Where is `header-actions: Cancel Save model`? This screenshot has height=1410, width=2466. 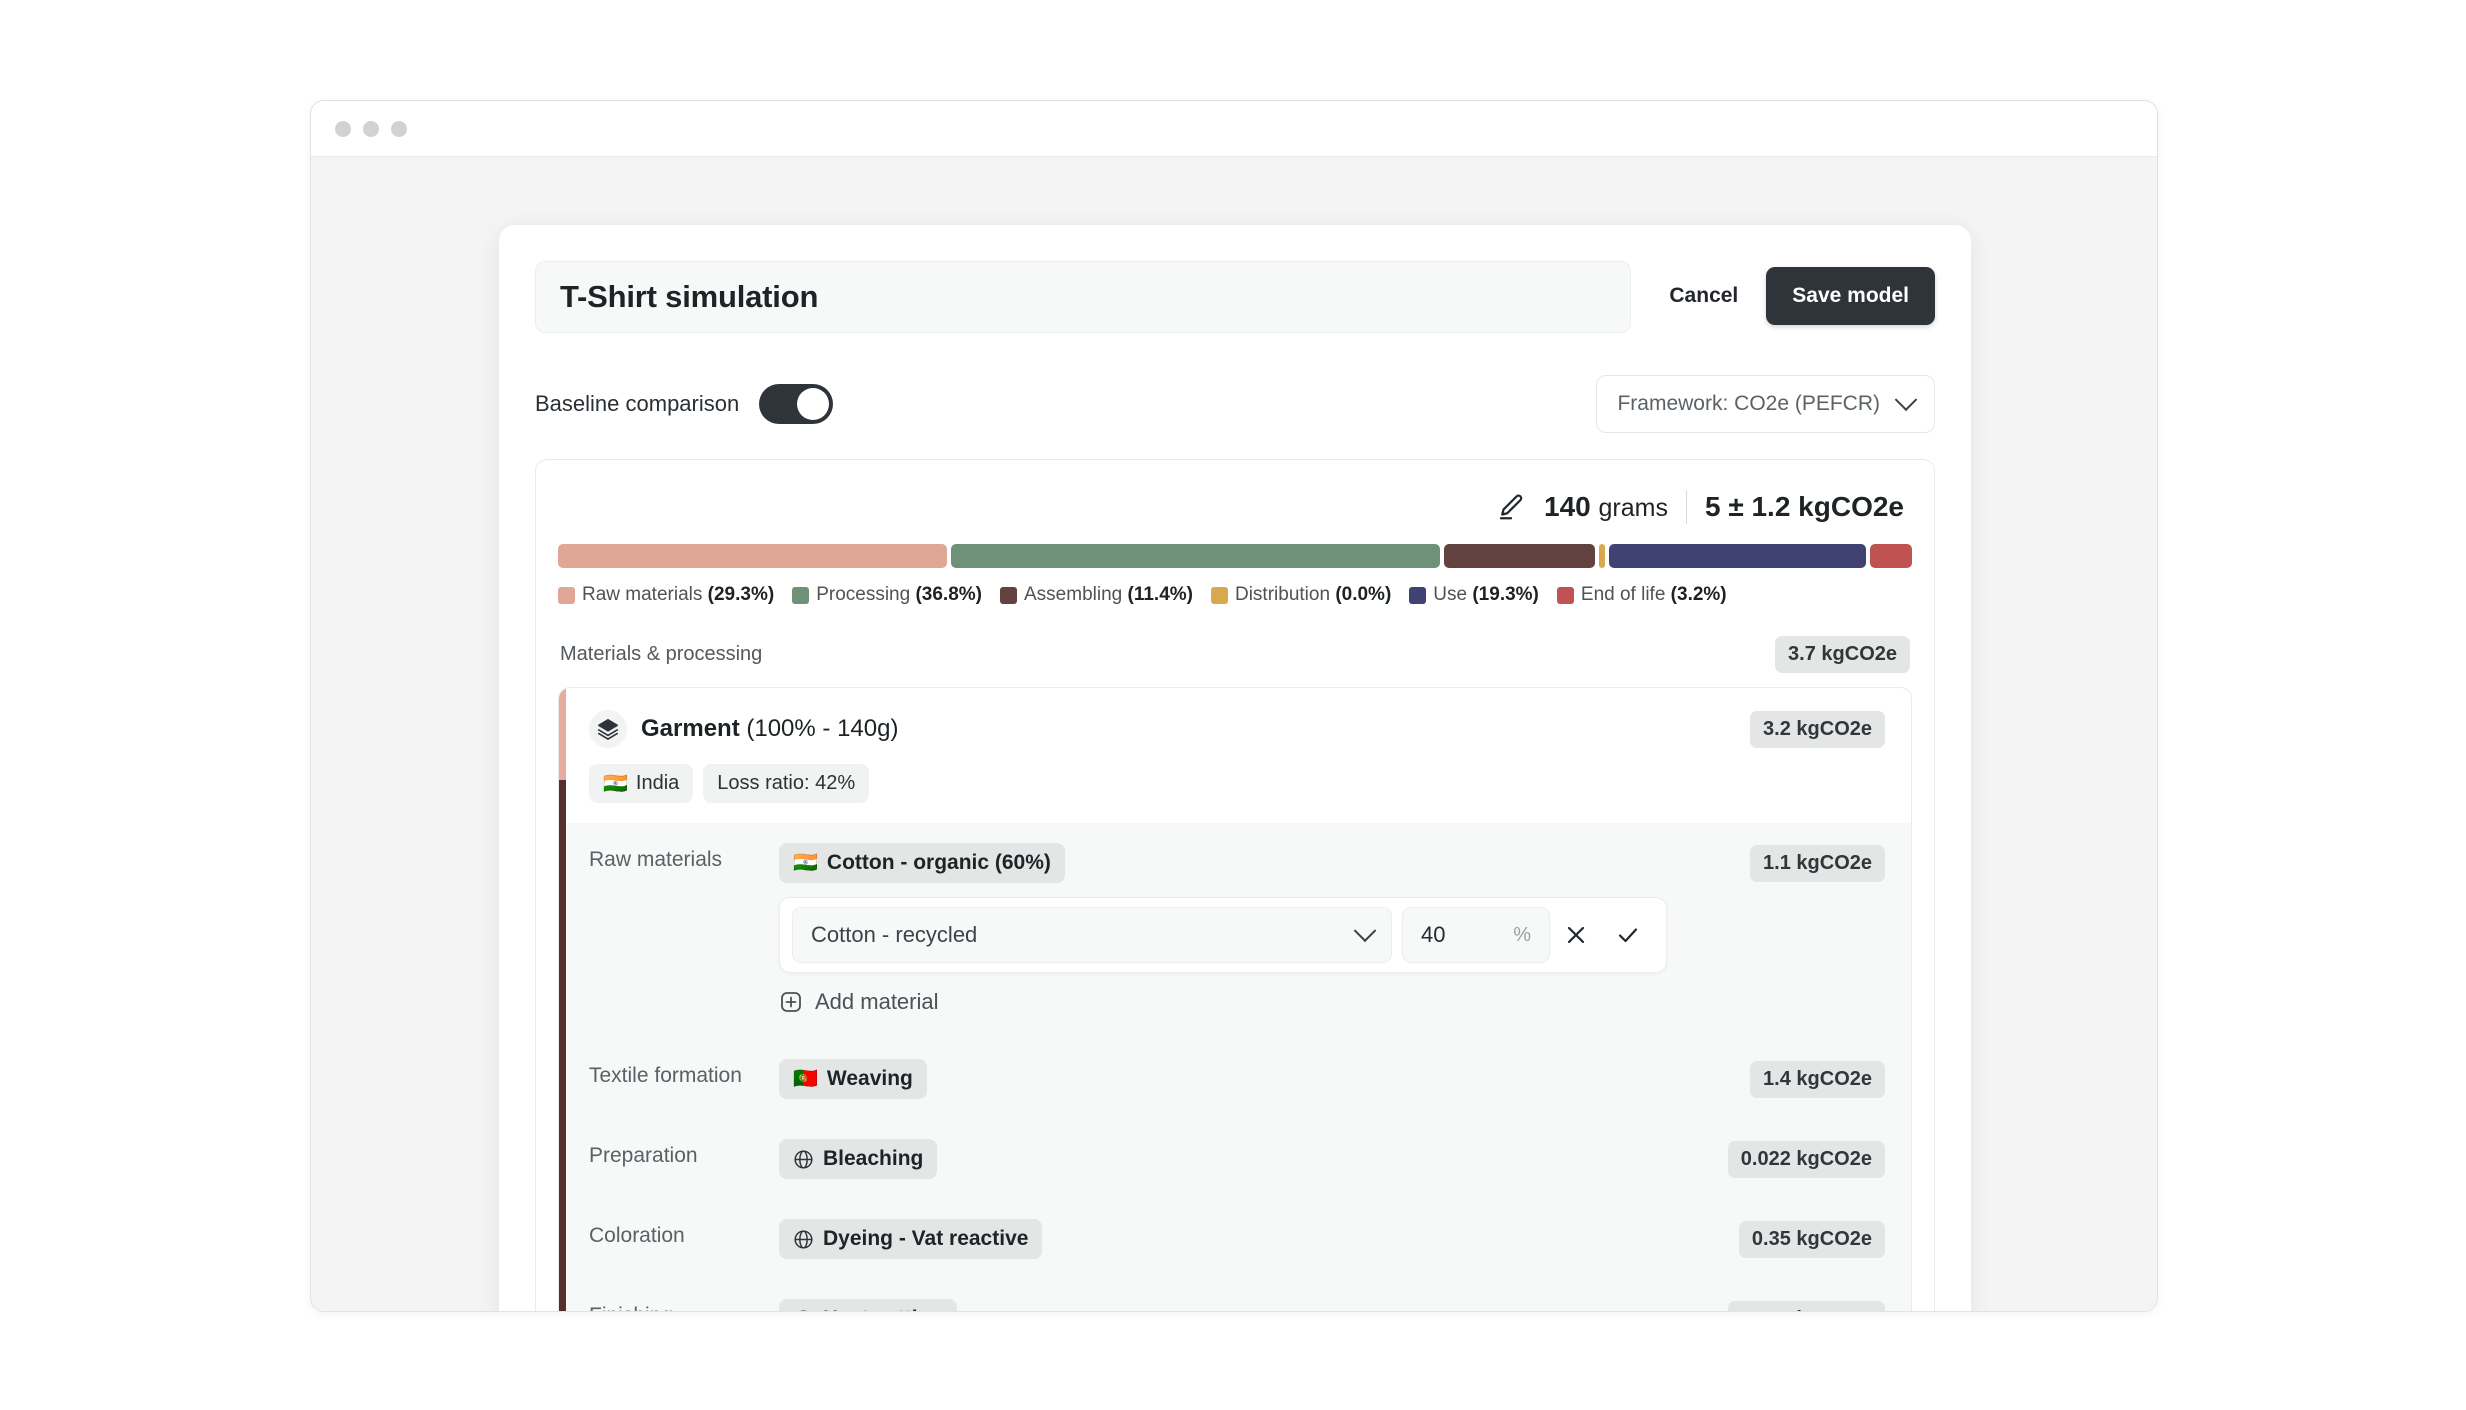 header-actions: Cancel Save model is located at coordinates (1793, 293).